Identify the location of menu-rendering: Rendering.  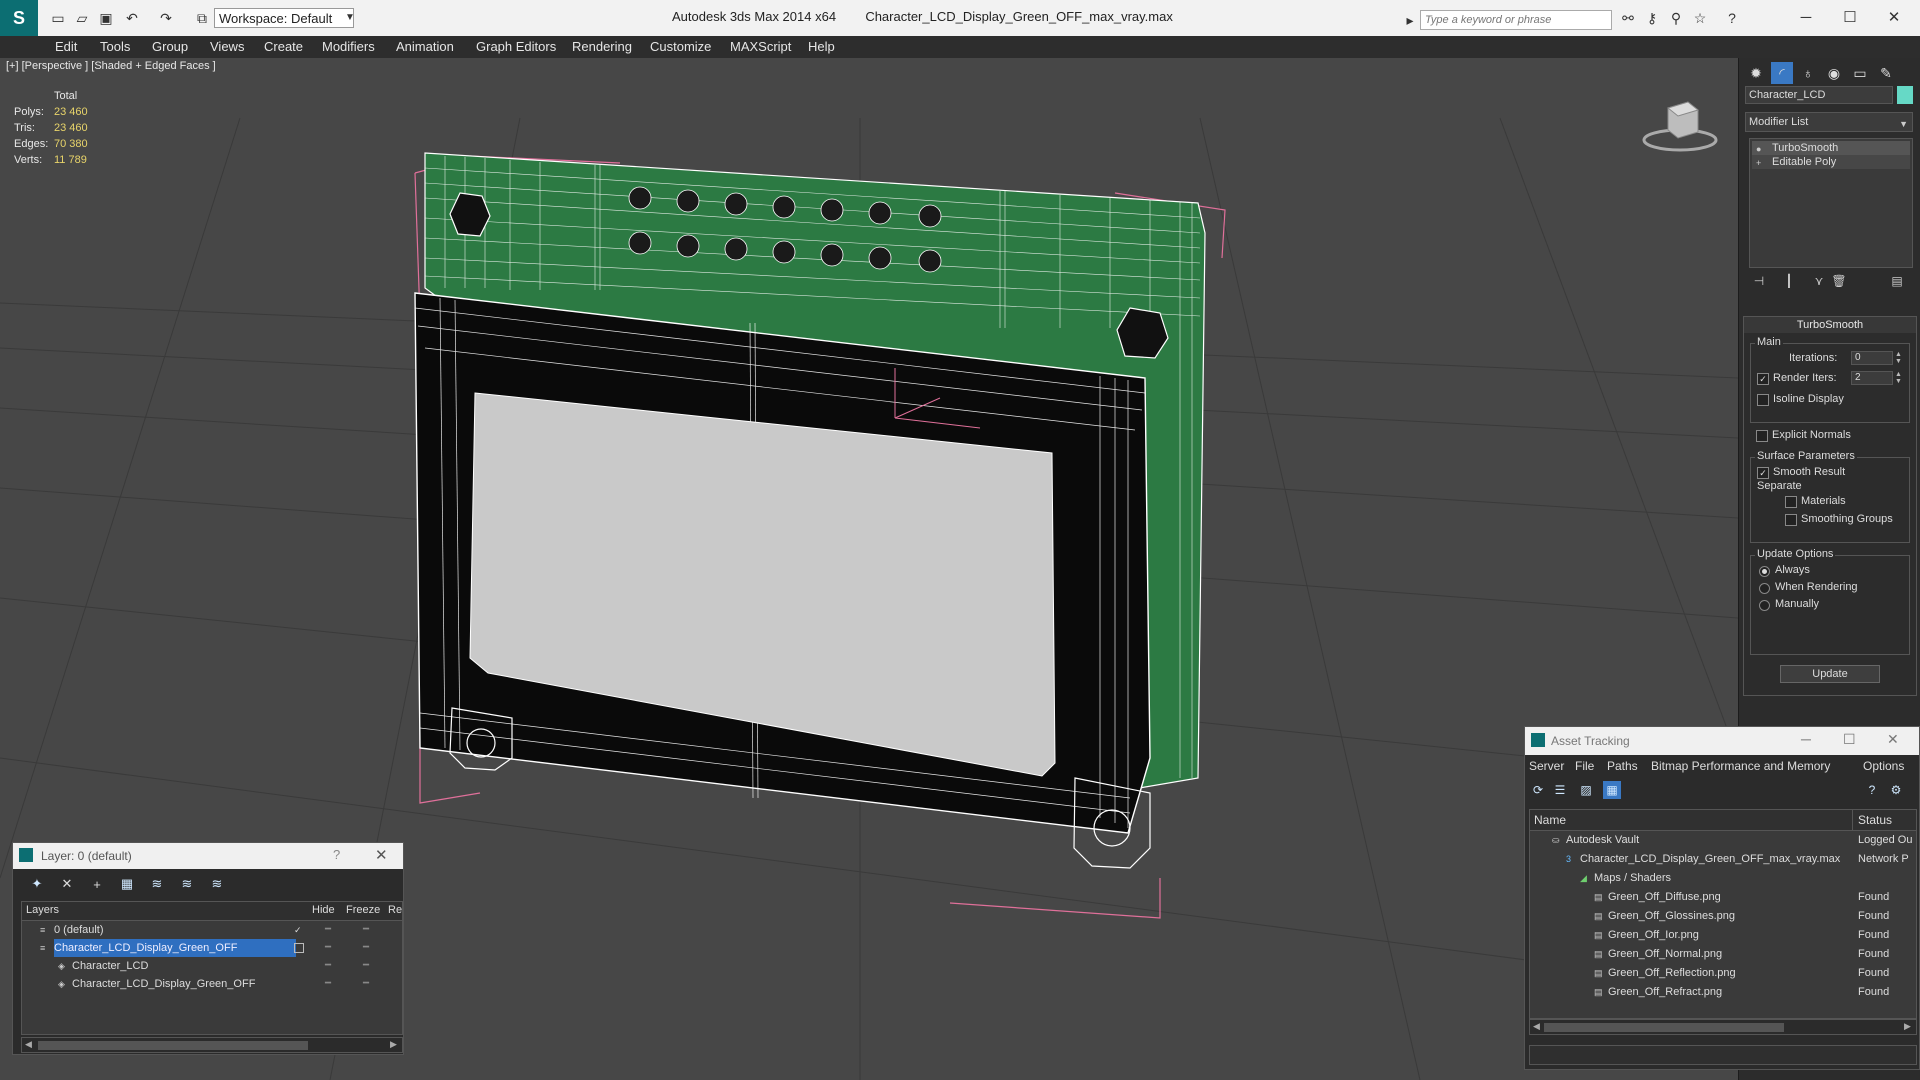
(602, 46).